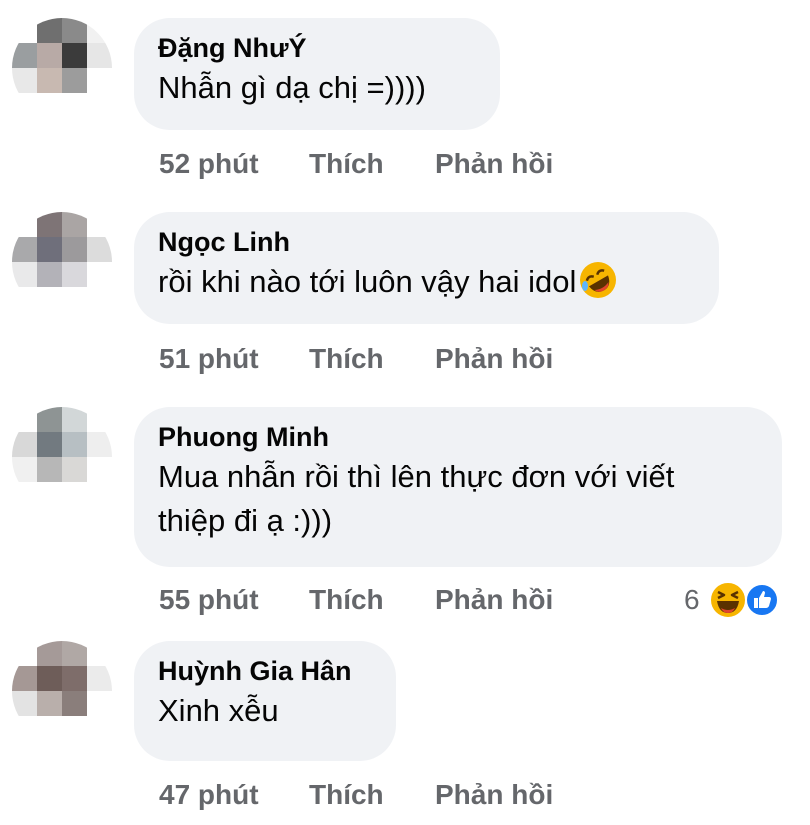 The width and height of the screenshot is (810, 825). I want to click on comment-text: Xinh xễu, so click(218, 710).